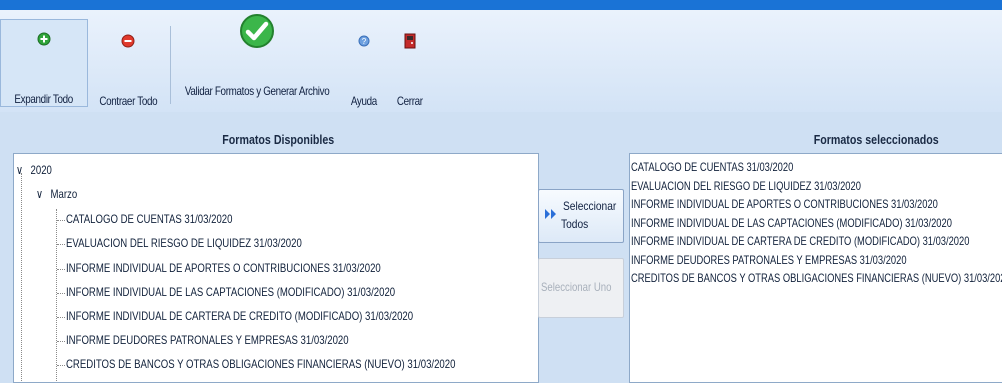 Image resolution: width=1002 pixels, height=383 pixels. What do you see at coordinates (149, 219) in the screenshot?
I see `tree-item: CATALOGO DE CUENTAS 31/03/2020` at bounding box center [149, 219].